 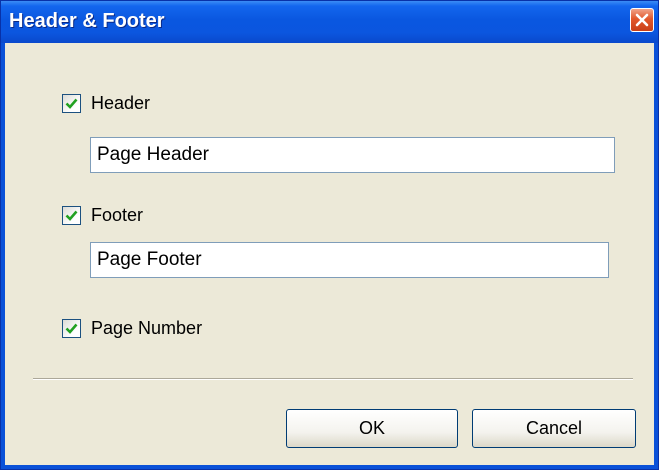 I want to click on header-text-field, so click(x=352, y=155).